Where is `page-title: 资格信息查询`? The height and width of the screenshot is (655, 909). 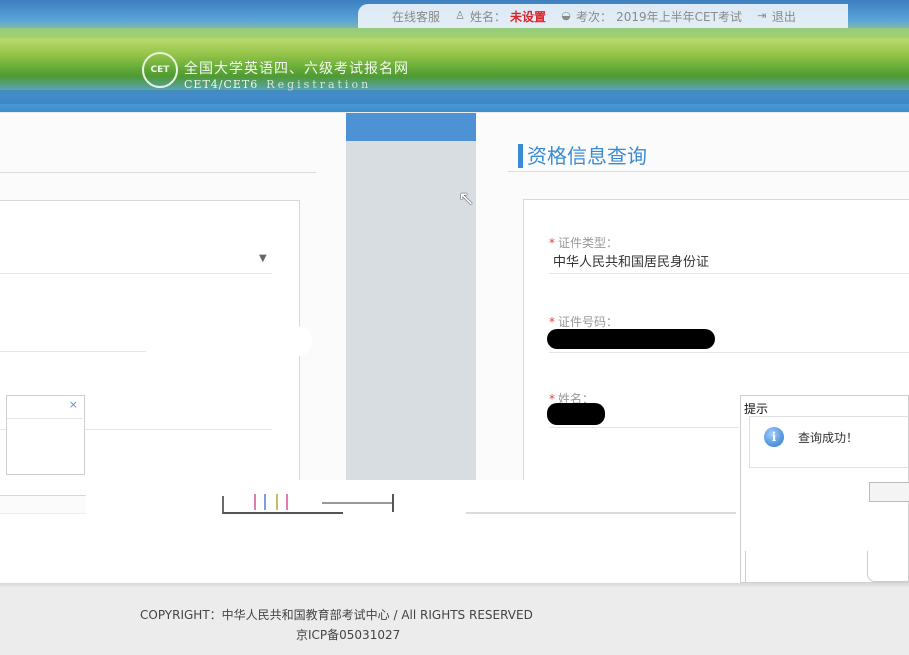 page-title: 资格信息查询 is located at coordinates (582, 156).